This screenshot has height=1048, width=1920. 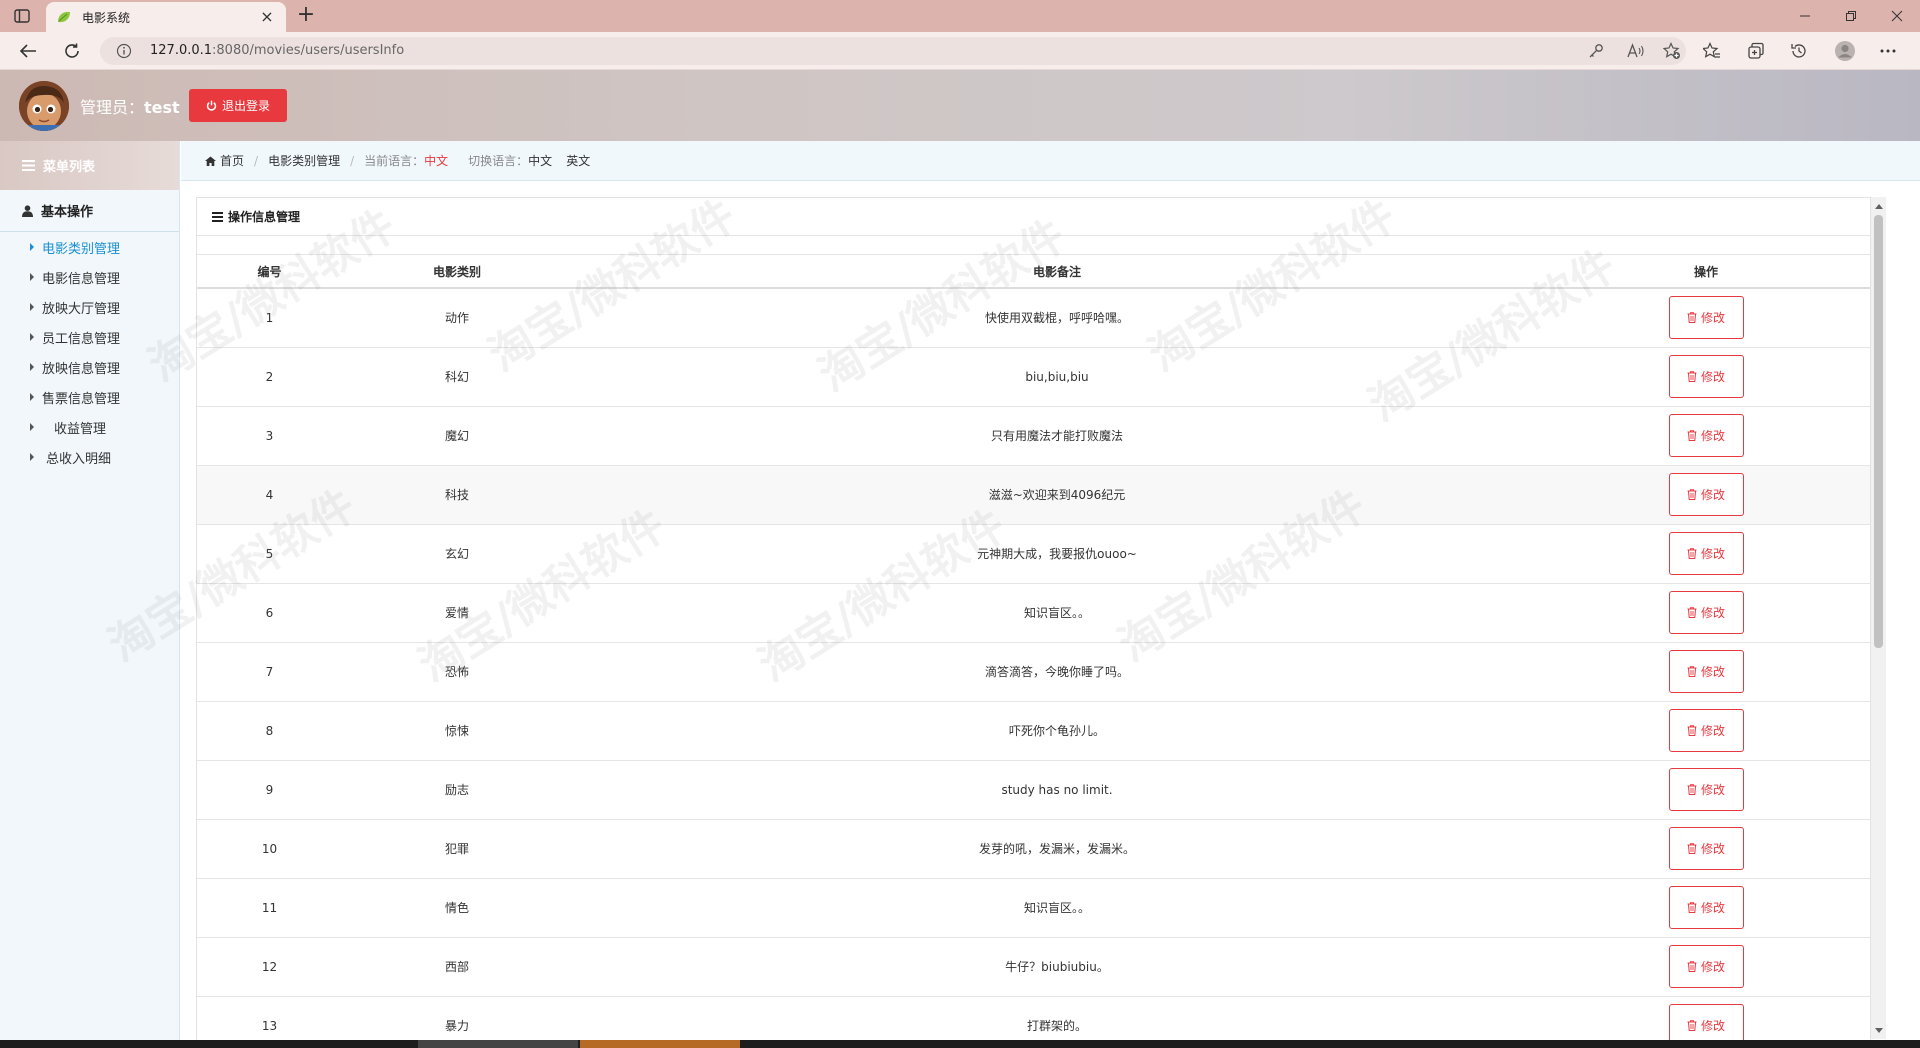 I want to click on close-window-icon, so click(x=1897, y=16).